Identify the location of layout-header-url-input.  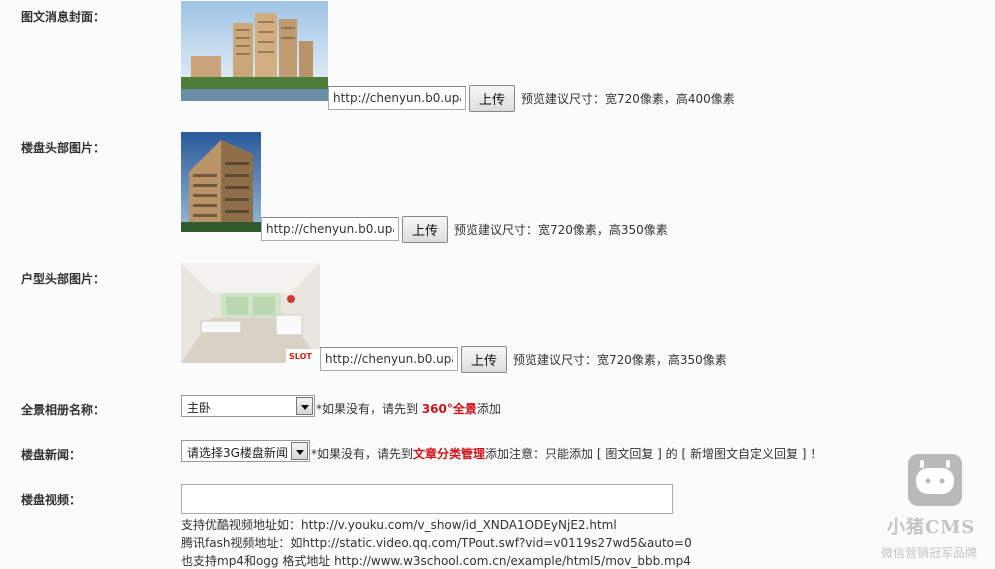
(389, 359).